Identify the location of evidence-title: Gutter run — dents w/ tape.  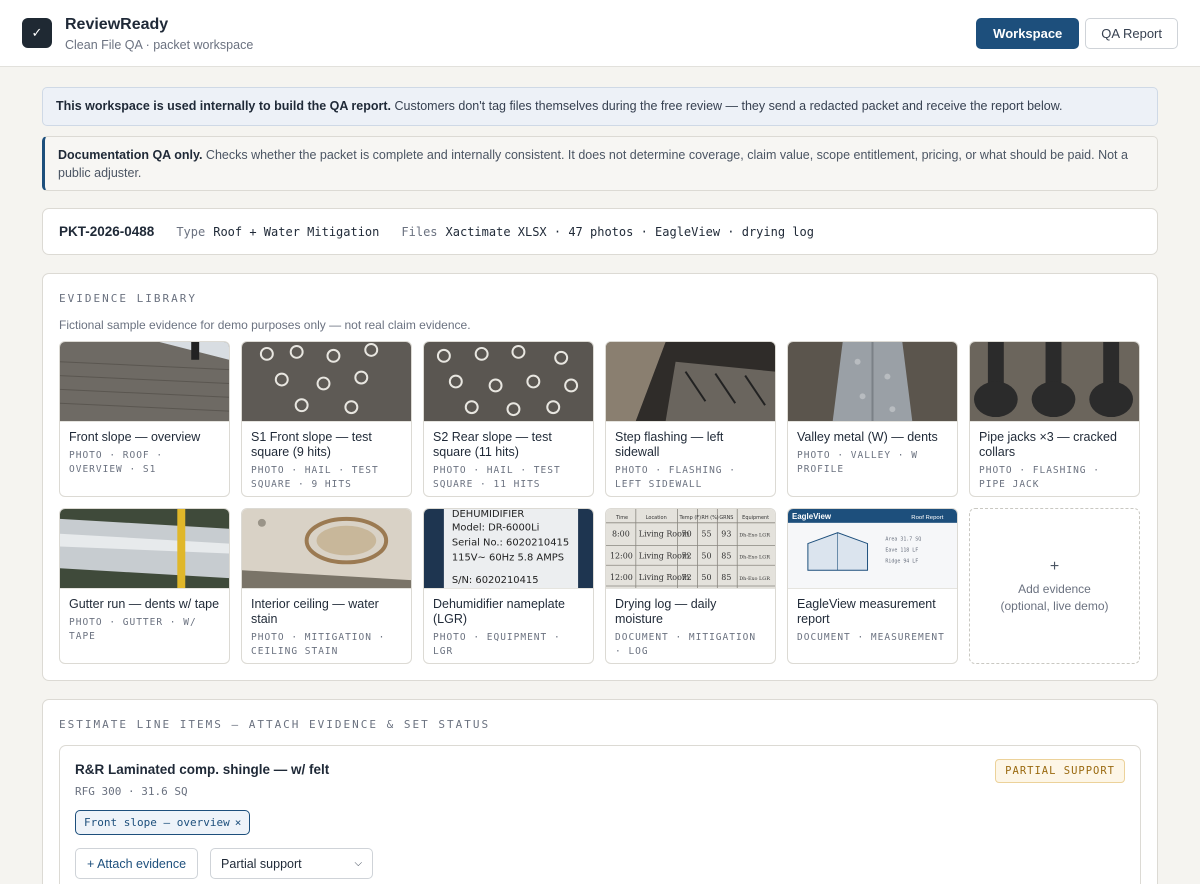
(144, 604).